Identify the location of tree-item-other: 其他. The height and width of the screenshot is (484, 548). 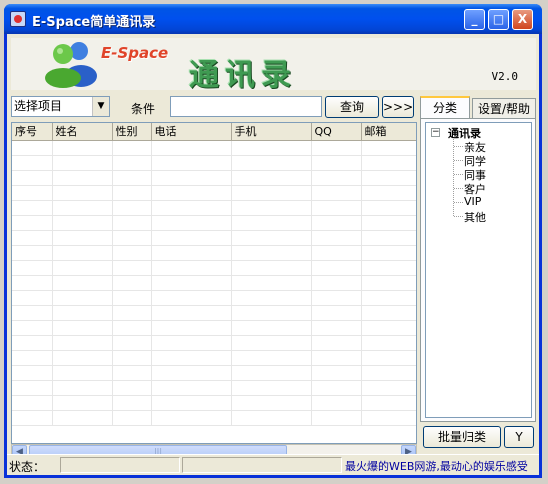
(475, 217).